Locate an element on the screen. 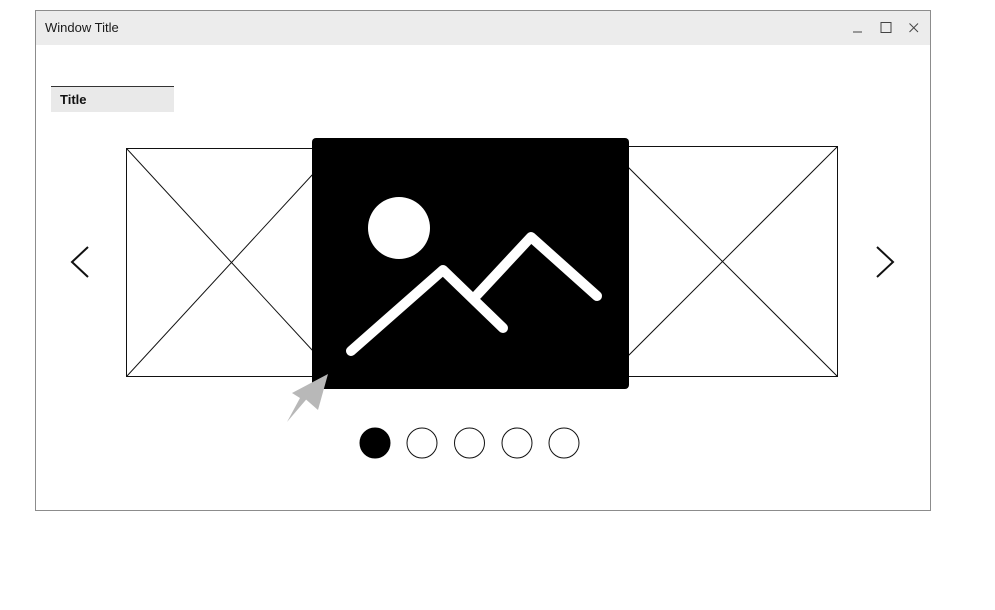 This screenshot has width=995, height=610. next-button is located at coordinates (885, 263).